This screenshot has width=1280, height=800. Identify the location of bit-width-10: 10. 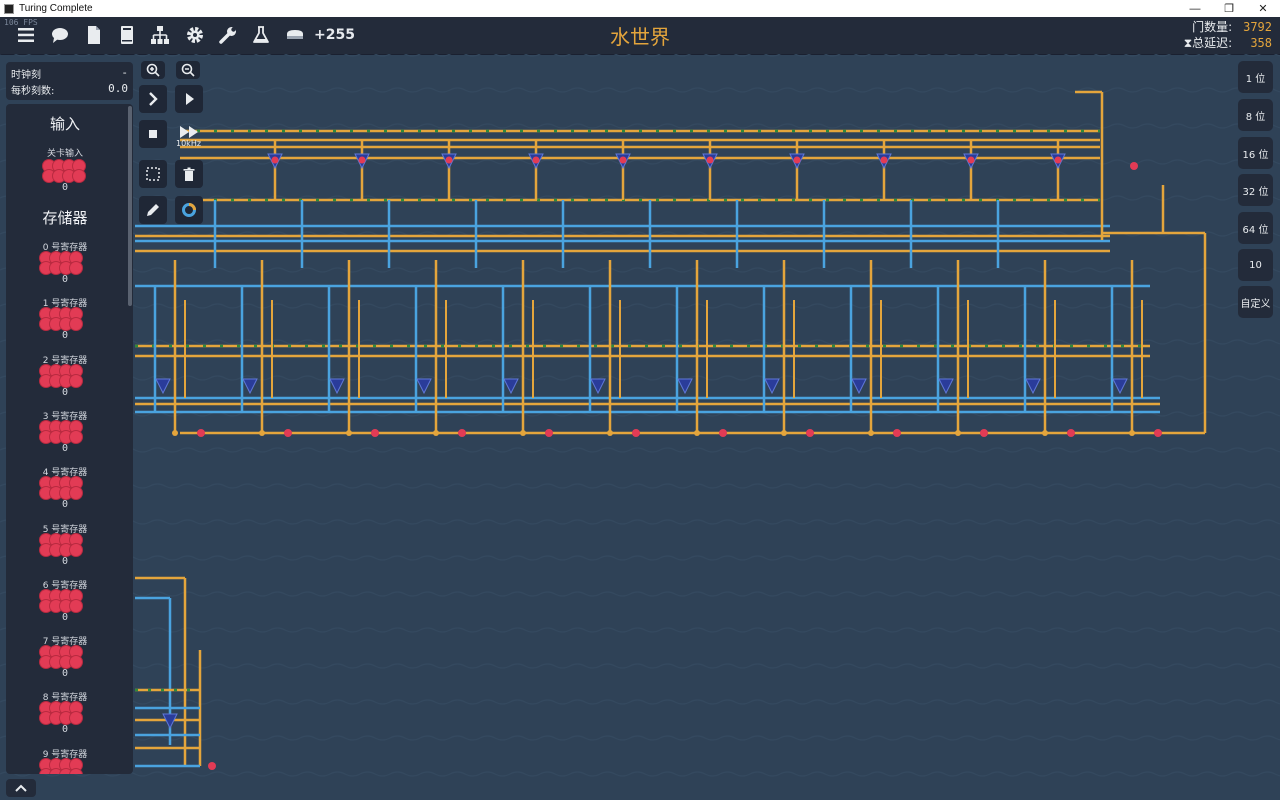
(1255, 265).